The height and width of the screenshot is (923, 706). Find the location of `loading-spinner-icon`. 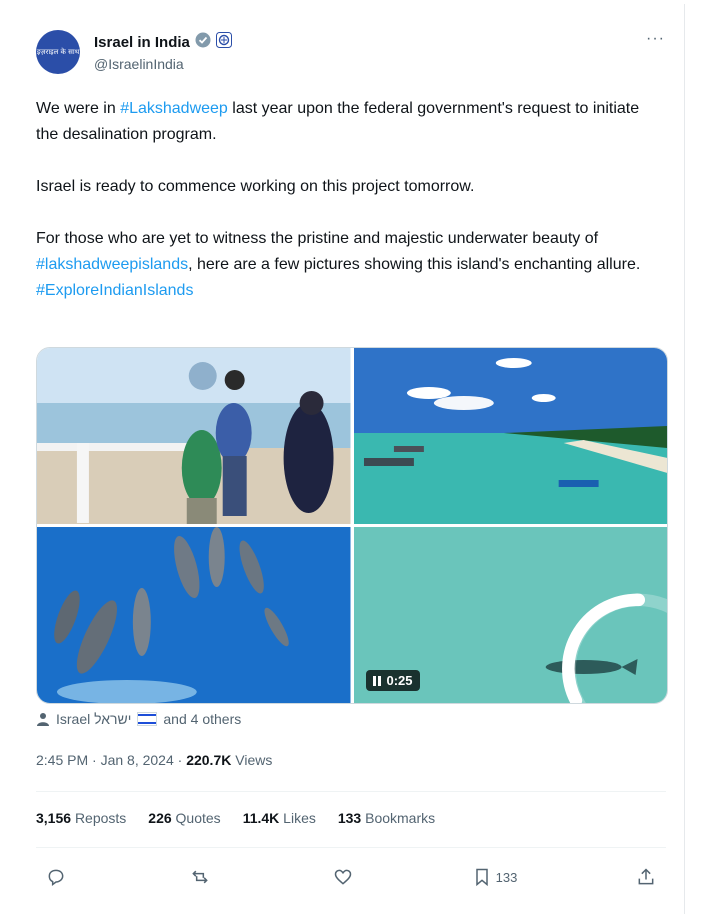

loading-spinner-icon is located at coordinates (614, 648).